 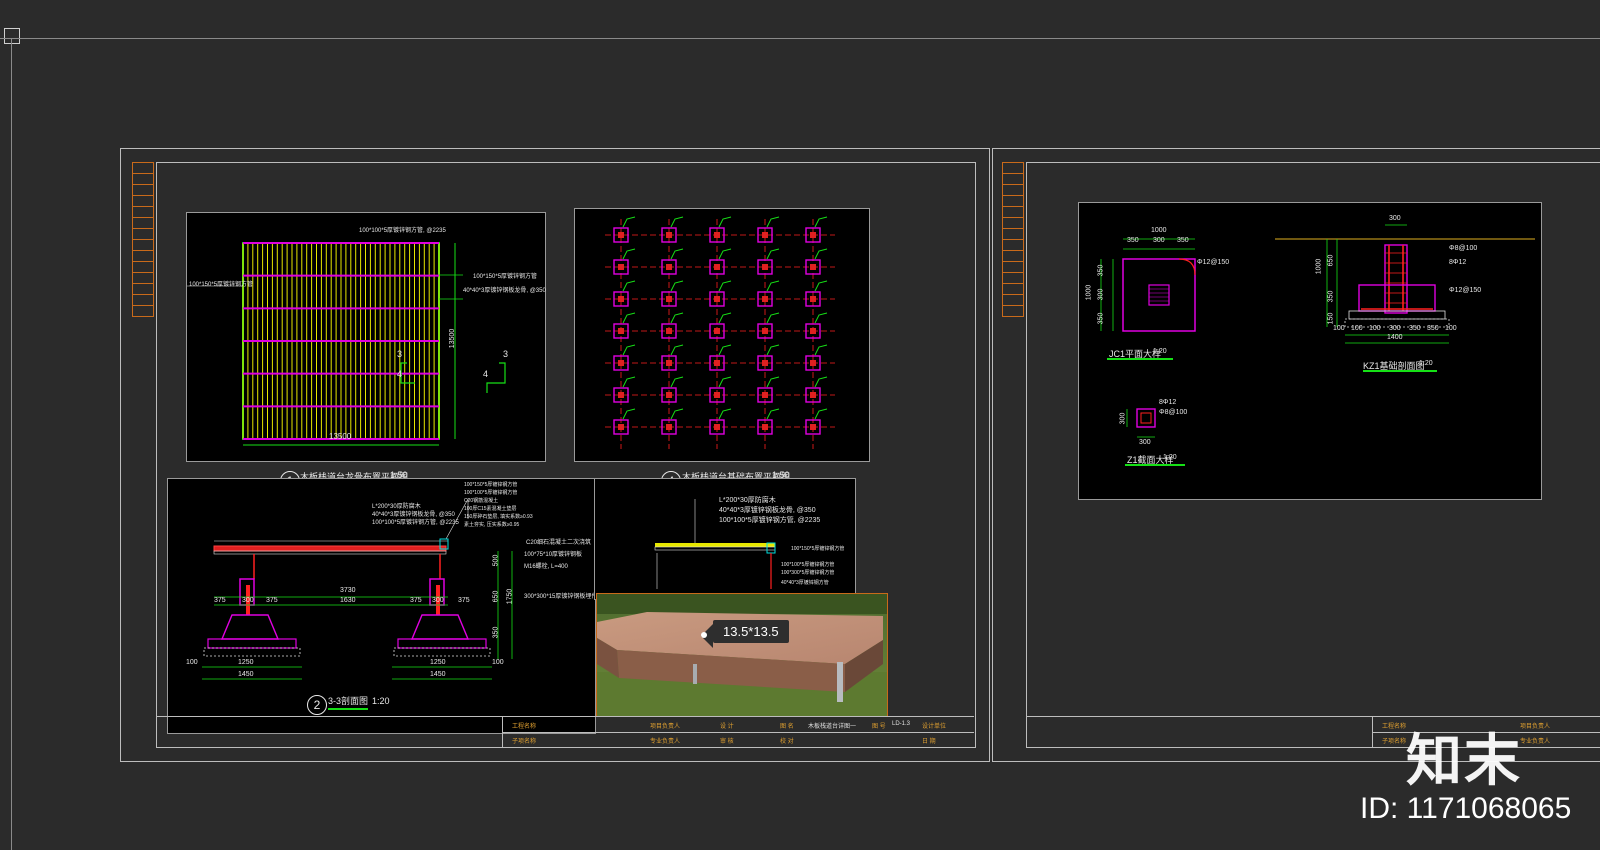 What do you see at coordinates (438, 662) in the screenshot?
I see `section-footing-dim-right-1: 1250` at bounding box center [438, 662].